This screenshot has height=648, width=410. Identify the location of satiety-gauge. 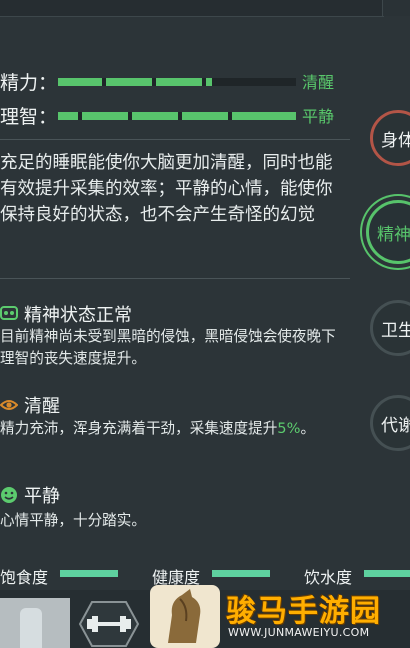
(89, 573).